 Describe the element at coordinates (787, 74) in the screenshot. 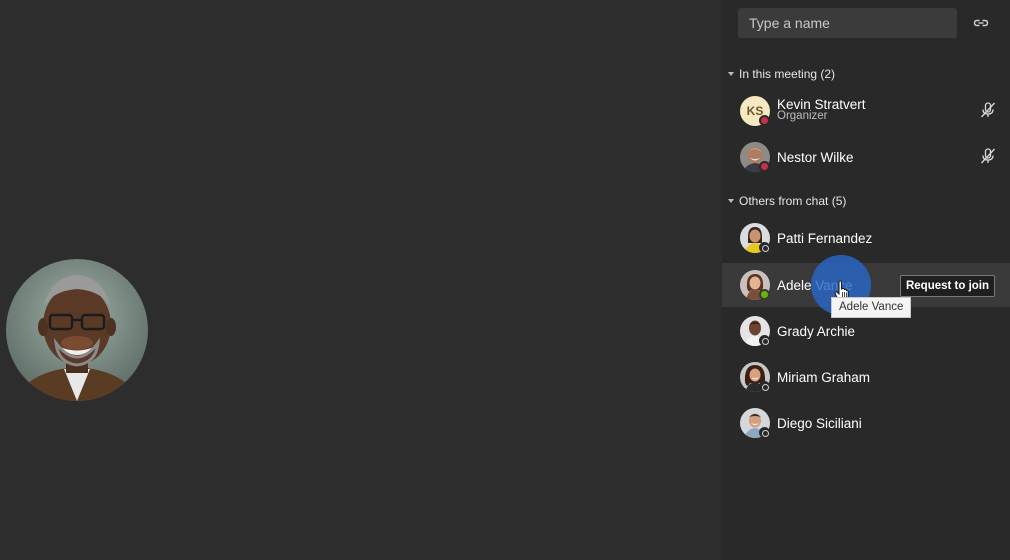

I see `section-label: In this meeting (2)` at that location.